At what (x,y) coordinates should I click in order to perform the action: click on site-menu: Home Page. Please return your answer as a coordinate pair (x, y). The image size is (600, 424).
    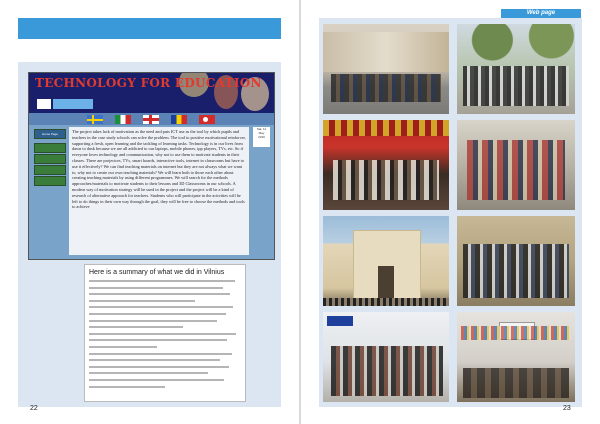
    Looking at the image, I should click on (50, 159).